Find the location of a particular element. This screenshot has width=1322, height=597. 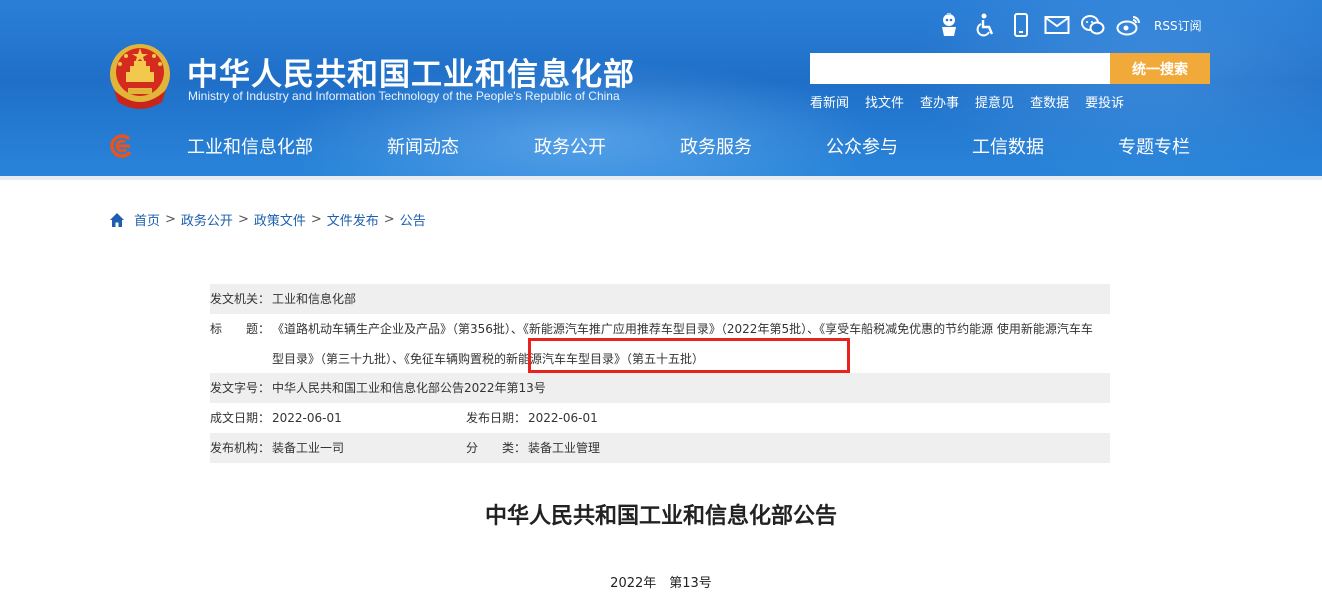

nav-item-gov-info: 政务公开 is located at coordinates (570, 146).